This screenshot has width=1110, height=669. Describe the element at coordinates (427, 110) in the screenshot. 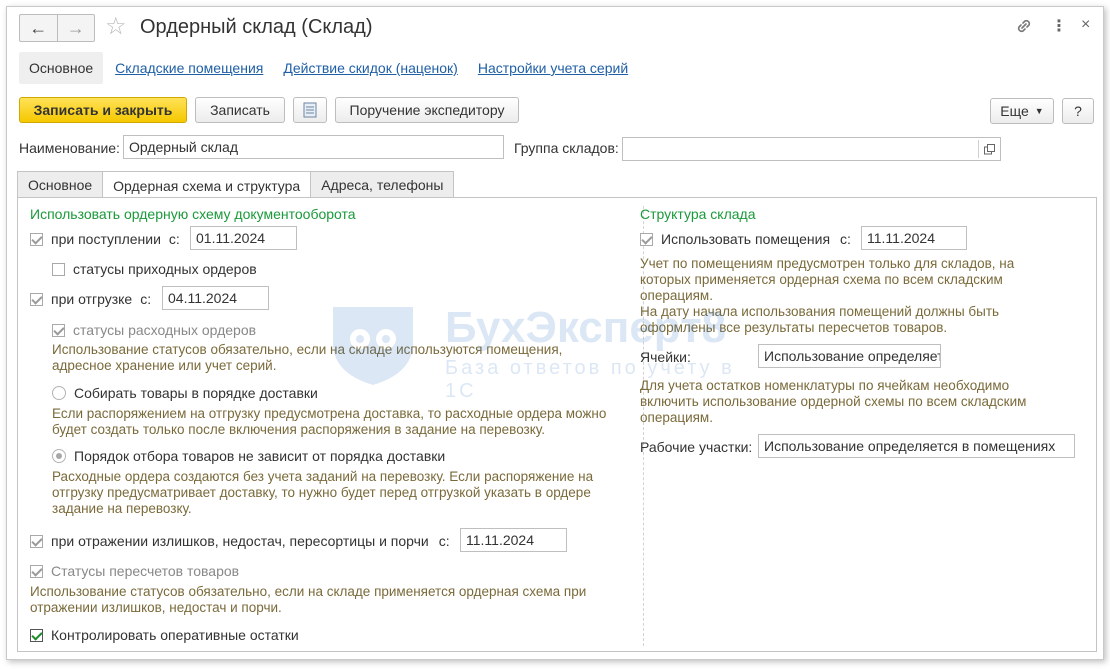

I see `forwarder-order-button: Поручение экспедитору` at that location.